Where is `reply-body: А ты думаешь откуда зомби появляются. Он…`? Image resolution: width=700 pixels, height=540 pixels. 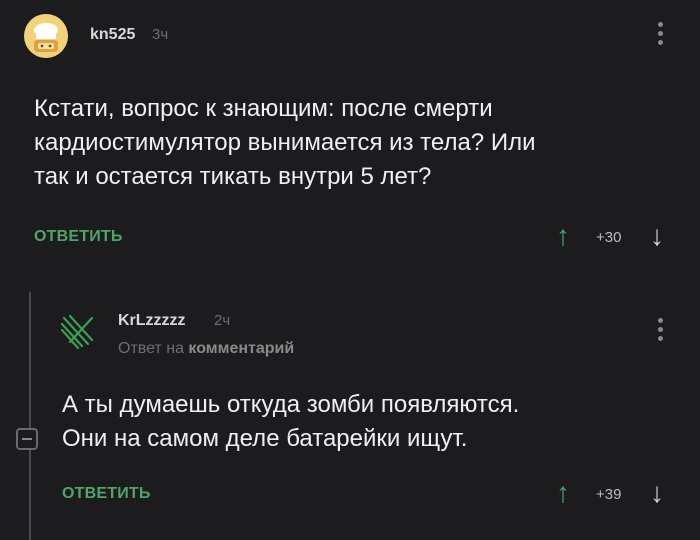
reply-body: А ты думаешь откуда зомби появляются. Он… is located at coordinates (367, 422).